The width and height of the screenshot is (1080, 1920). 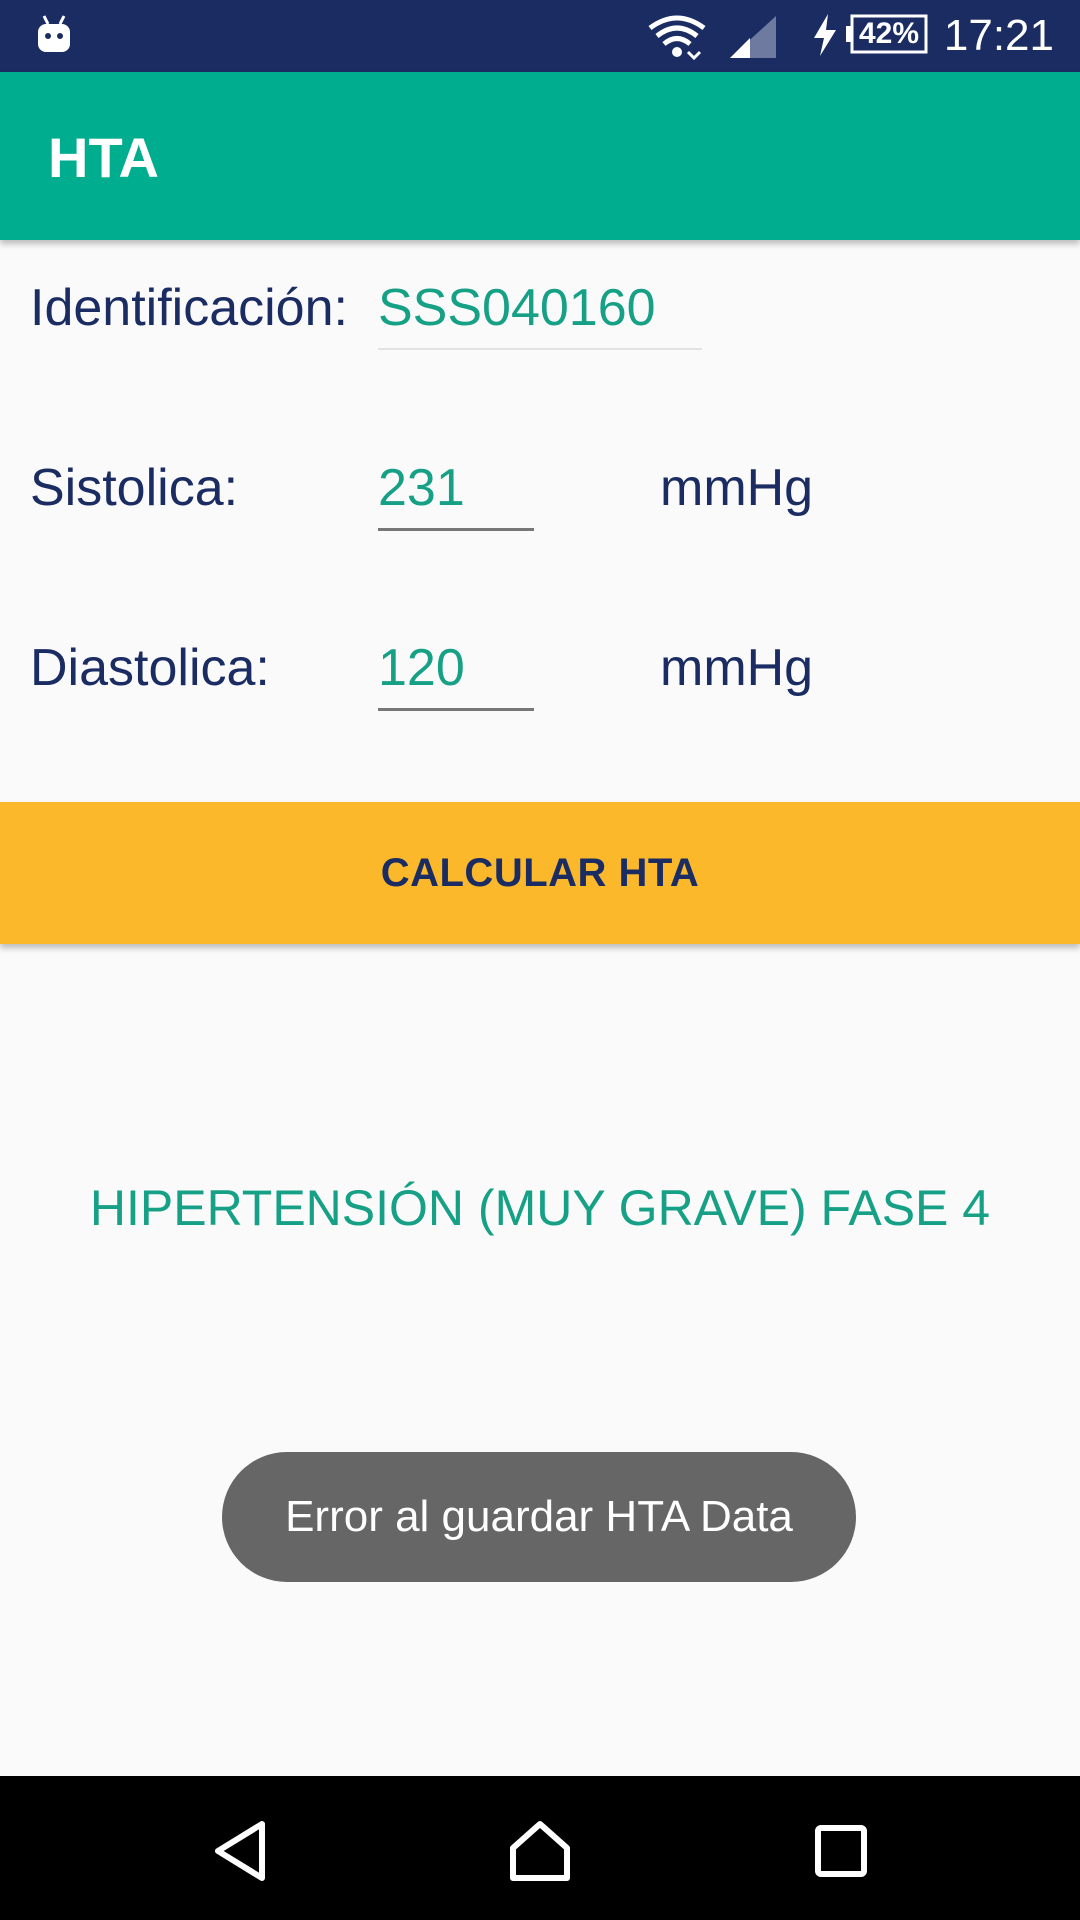 I want to click on charging-bolt-icon, so click(x=825, y=35).